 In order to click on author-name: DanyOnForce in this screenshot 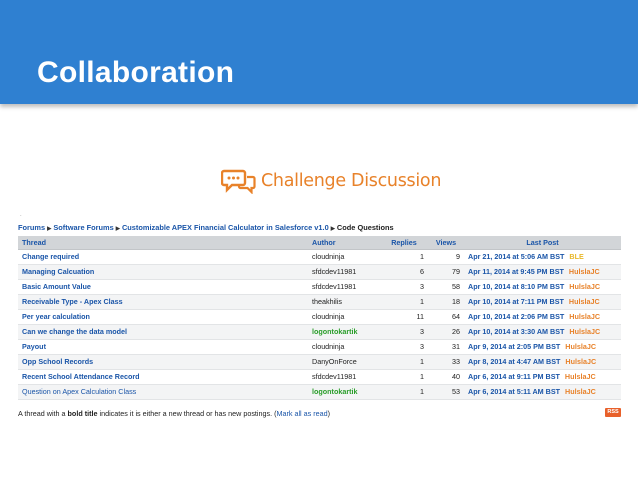, I will do `click(334, 361)`.